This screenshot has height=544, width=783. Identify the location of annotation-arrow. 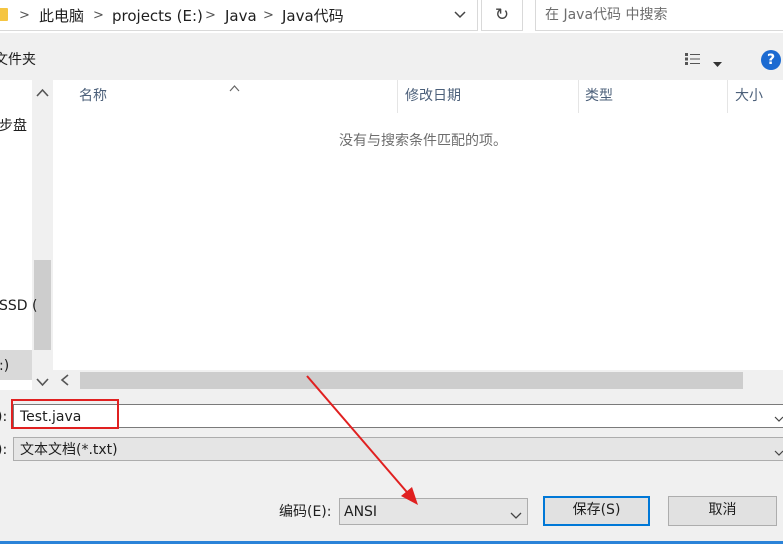
(362, 440).